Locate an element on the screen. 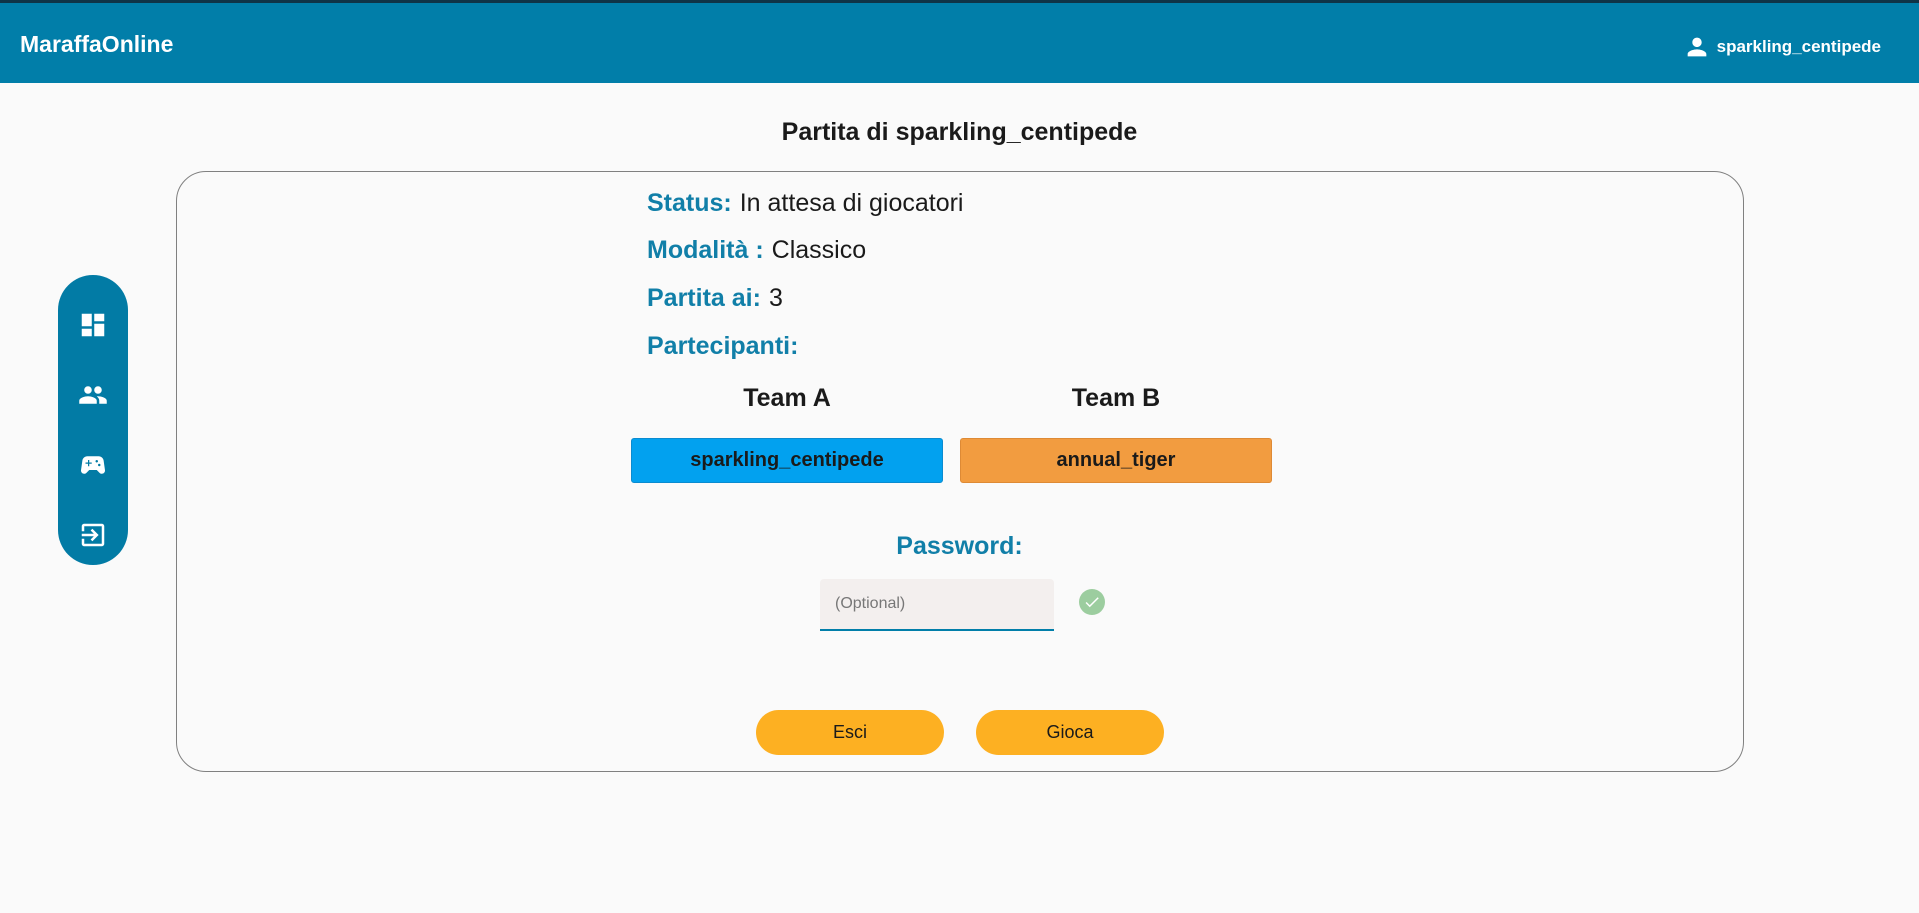 This screenshot has height=913, width=1919. mode-label: Modalità : is located at coordinates (705, 250).